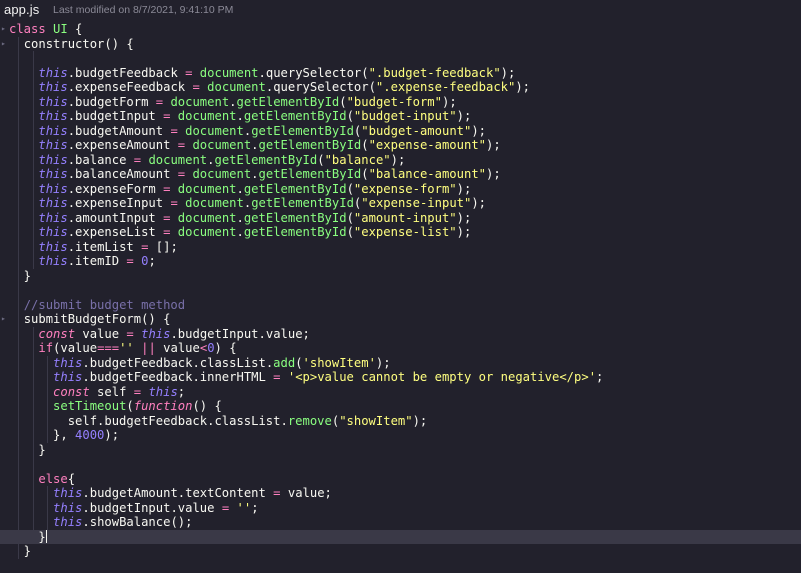 This screenshot has width=801, height=573. What do you see at coordinates (21, 9) in the screenshot?
I see `file-tab: app.js` at bounding box center [21, 9].